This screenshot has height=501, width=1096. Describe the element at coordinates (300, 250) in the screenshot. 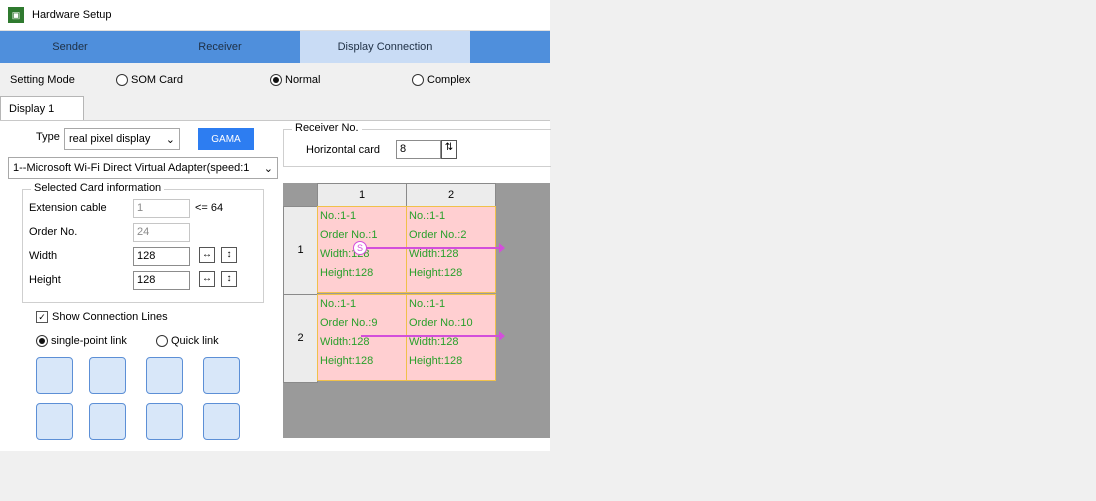

I see `row-header: 1` at that location.